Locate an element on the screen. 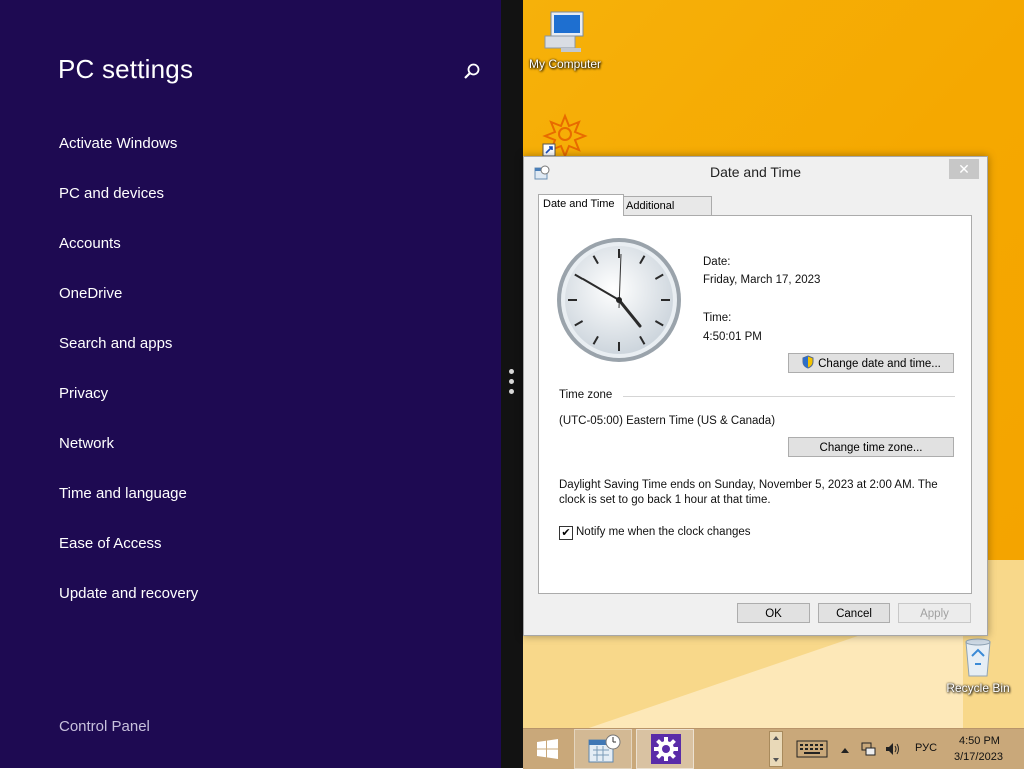 This screenshot has height=774, width=1024. timezone-divider is located at coordinates (789, 396).